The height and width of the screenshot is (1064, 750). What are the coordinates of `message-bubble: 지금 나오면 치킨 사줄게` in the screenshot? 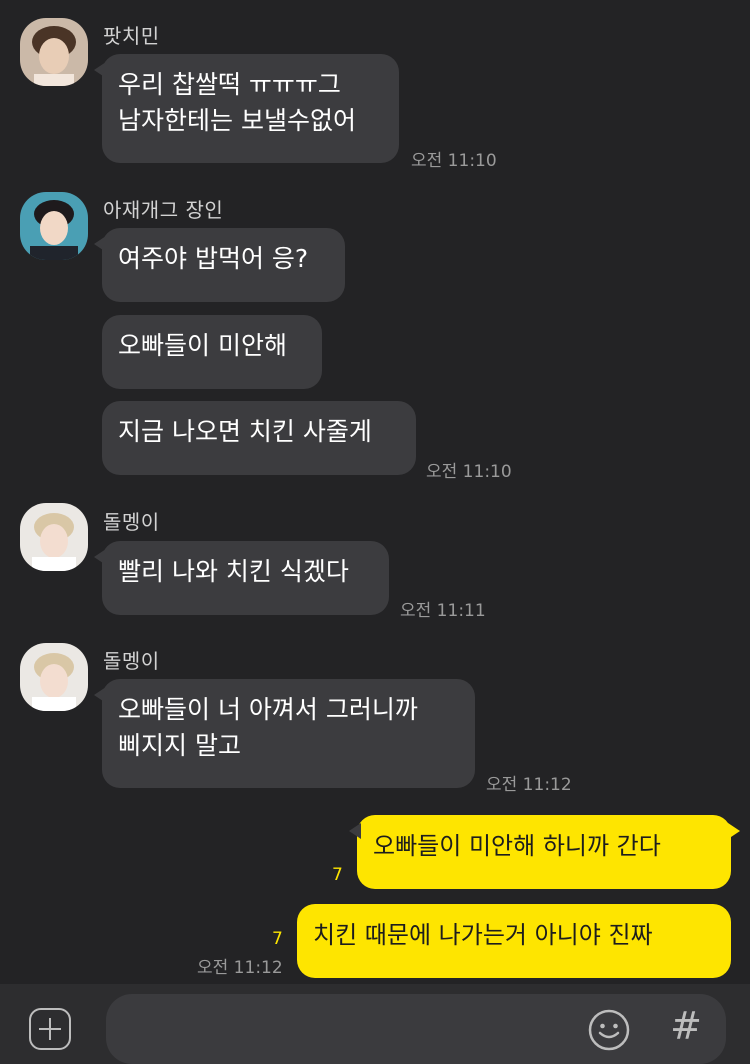 It's located at (259, 438).